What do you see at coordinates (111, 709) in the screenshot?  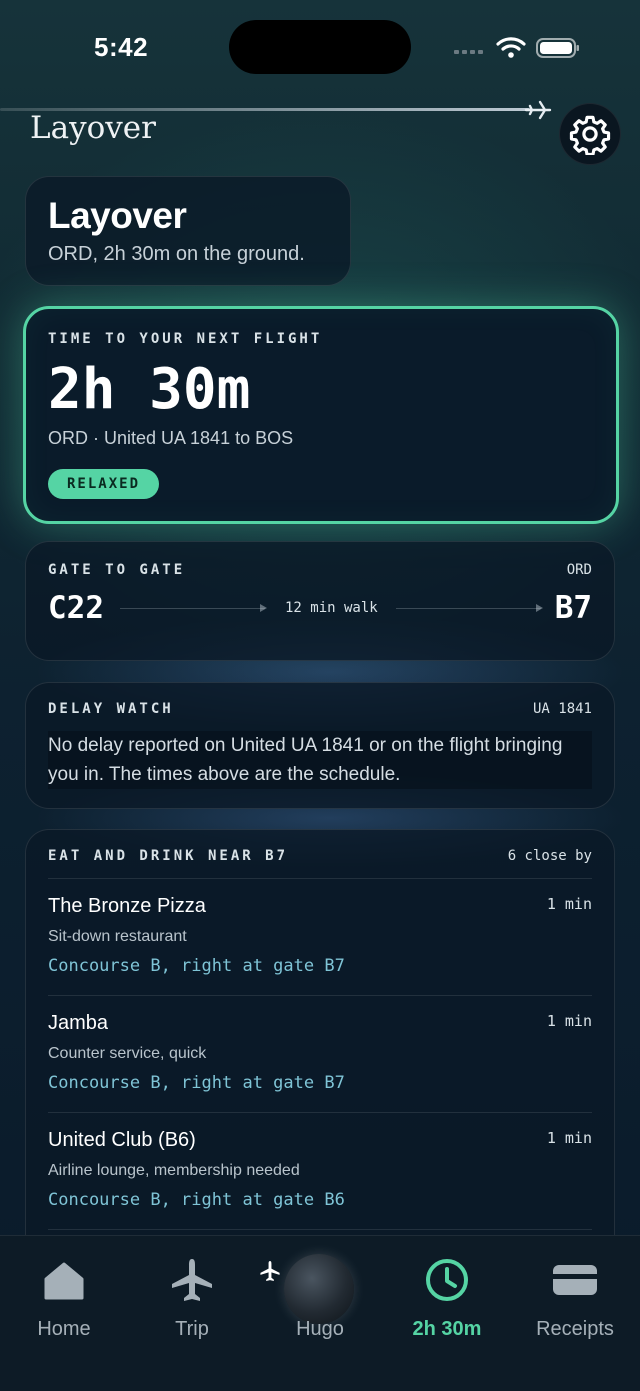 I see `delay-label: DELAY WATCH` at bounding box center [111, 709].